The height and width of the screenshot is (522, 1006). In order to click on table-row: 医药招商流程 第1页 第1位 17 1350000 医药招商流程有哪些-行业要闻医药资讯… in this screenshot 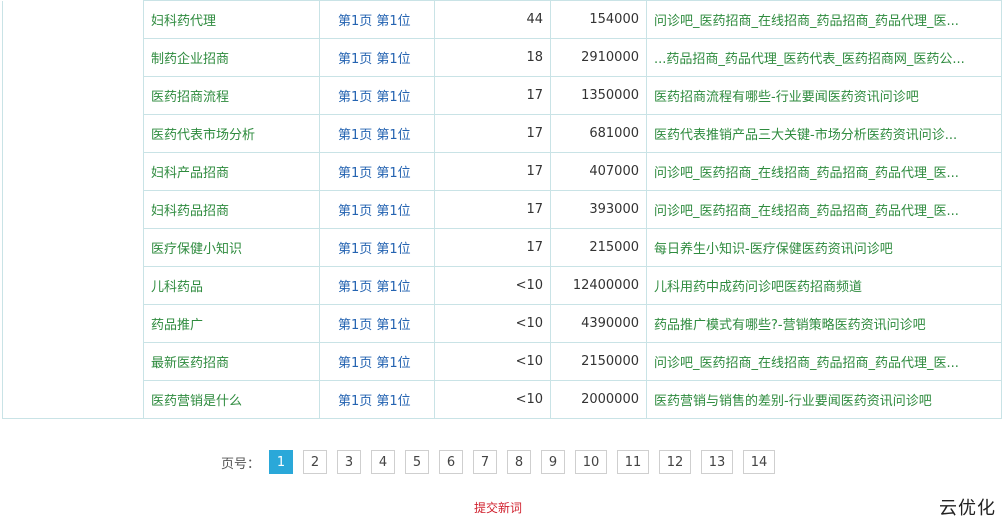, I will do `click(502, 95)`.